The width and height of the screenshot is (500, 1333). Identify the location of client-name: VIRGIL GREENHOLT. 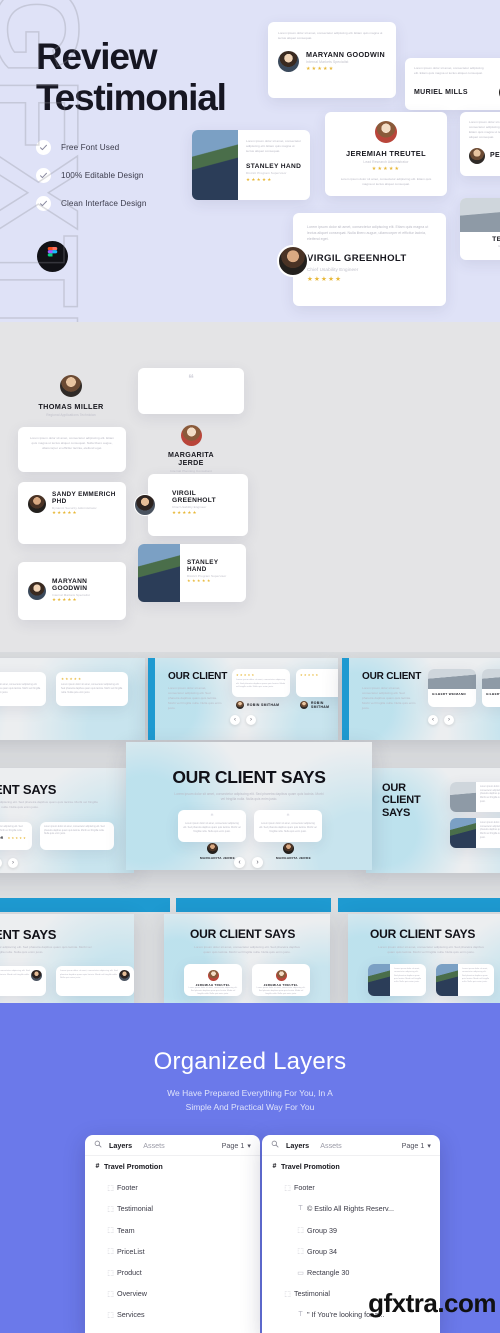
(357, 259).